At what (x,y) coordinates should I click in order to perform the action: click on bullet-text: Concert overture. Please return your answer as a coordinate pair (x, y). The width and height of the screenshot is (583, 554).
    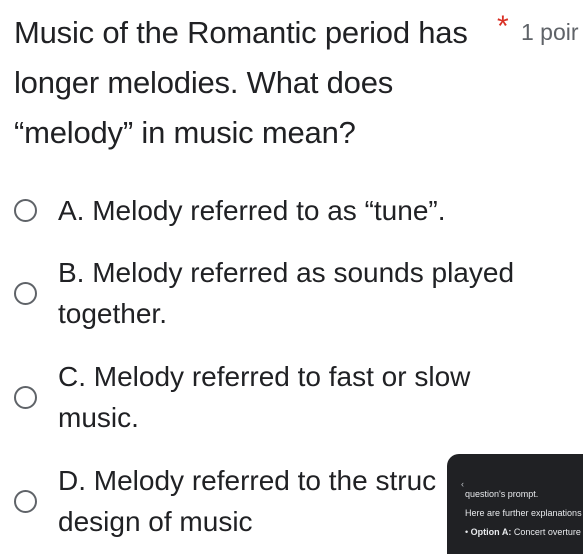
    Looking at the image, I should click on (546, 532).